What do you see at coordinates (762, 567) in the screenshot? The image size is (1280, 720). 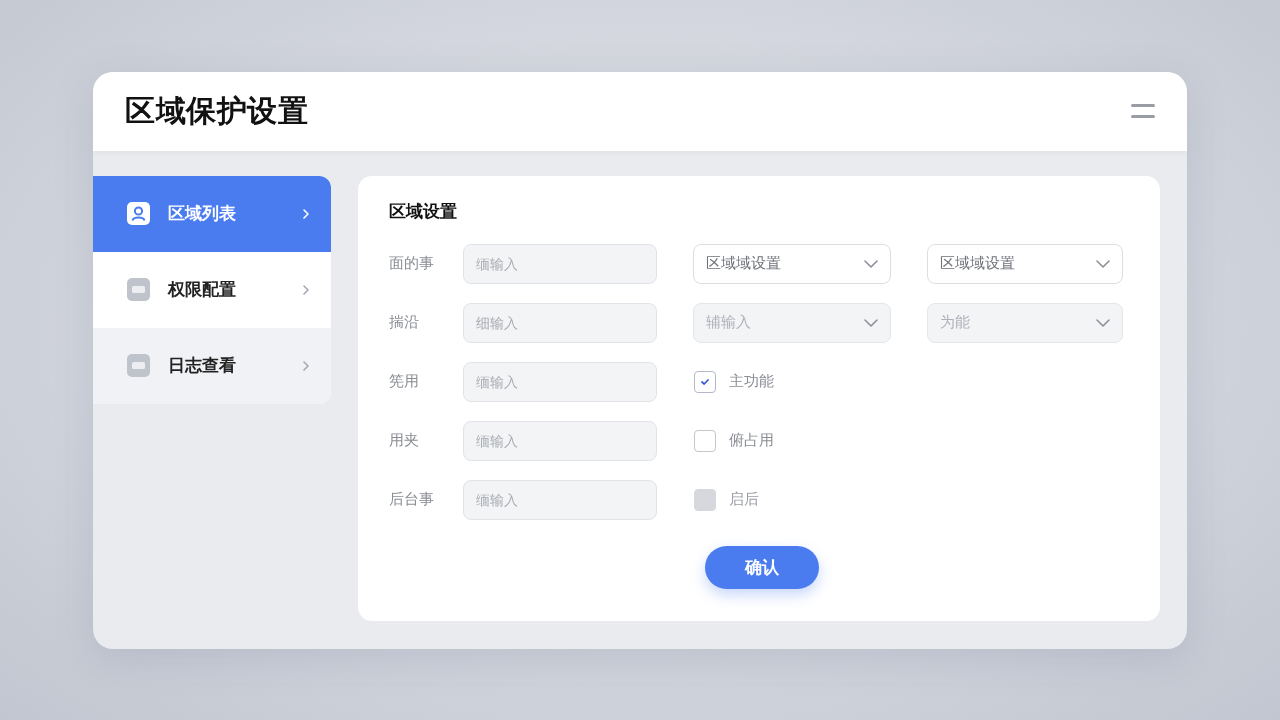 I see `confirm-button: 确认` at bounding box center [762, 567].